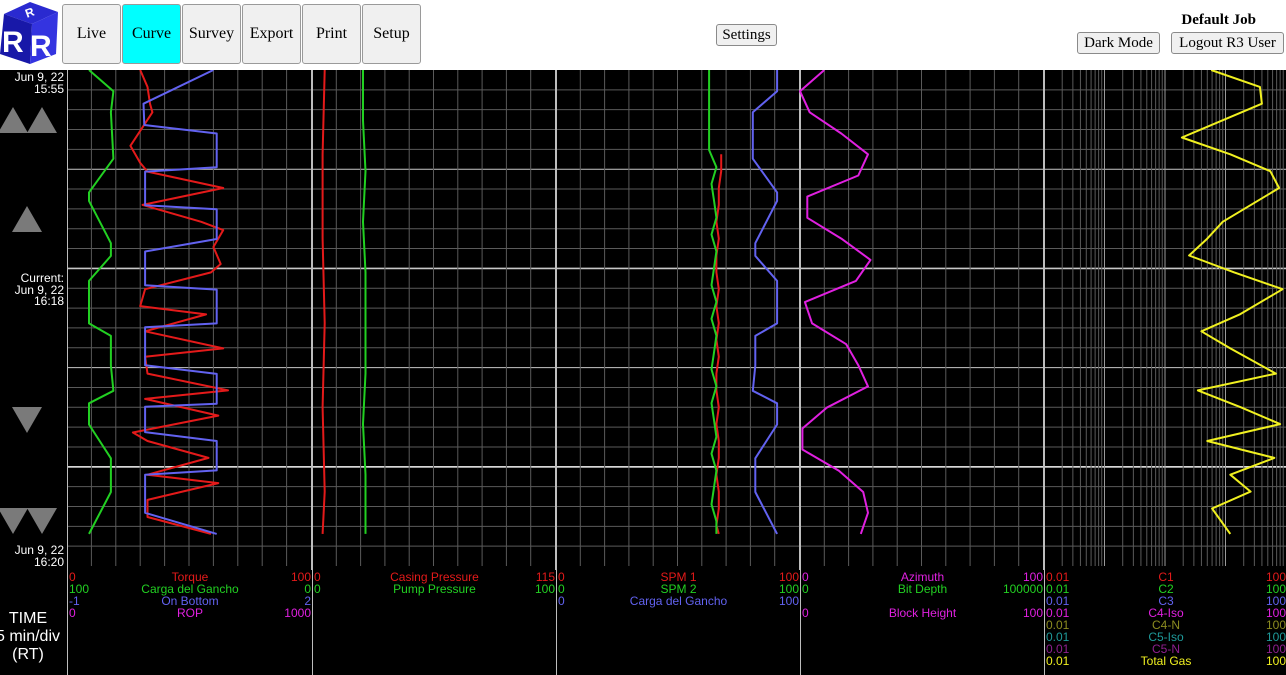 The width and height of the screenshot is (1286, 675). I want to click on scroll-down-icon, so click(27, 420).